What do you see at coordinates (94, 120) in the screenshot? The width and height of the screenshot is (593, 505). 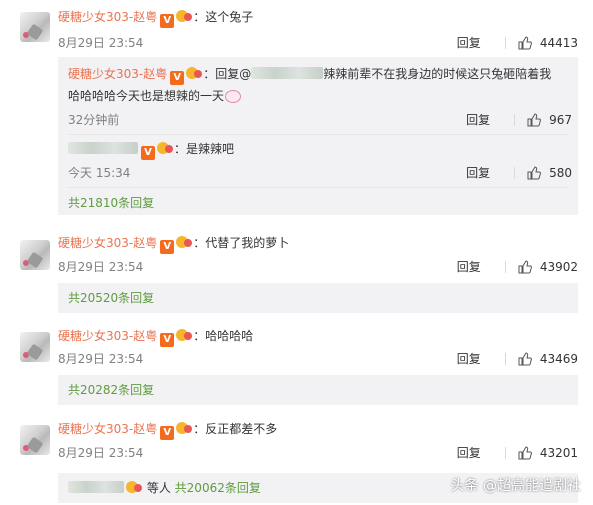 I see `reply-time: 32分钟前` at bounding box center [94, 120].